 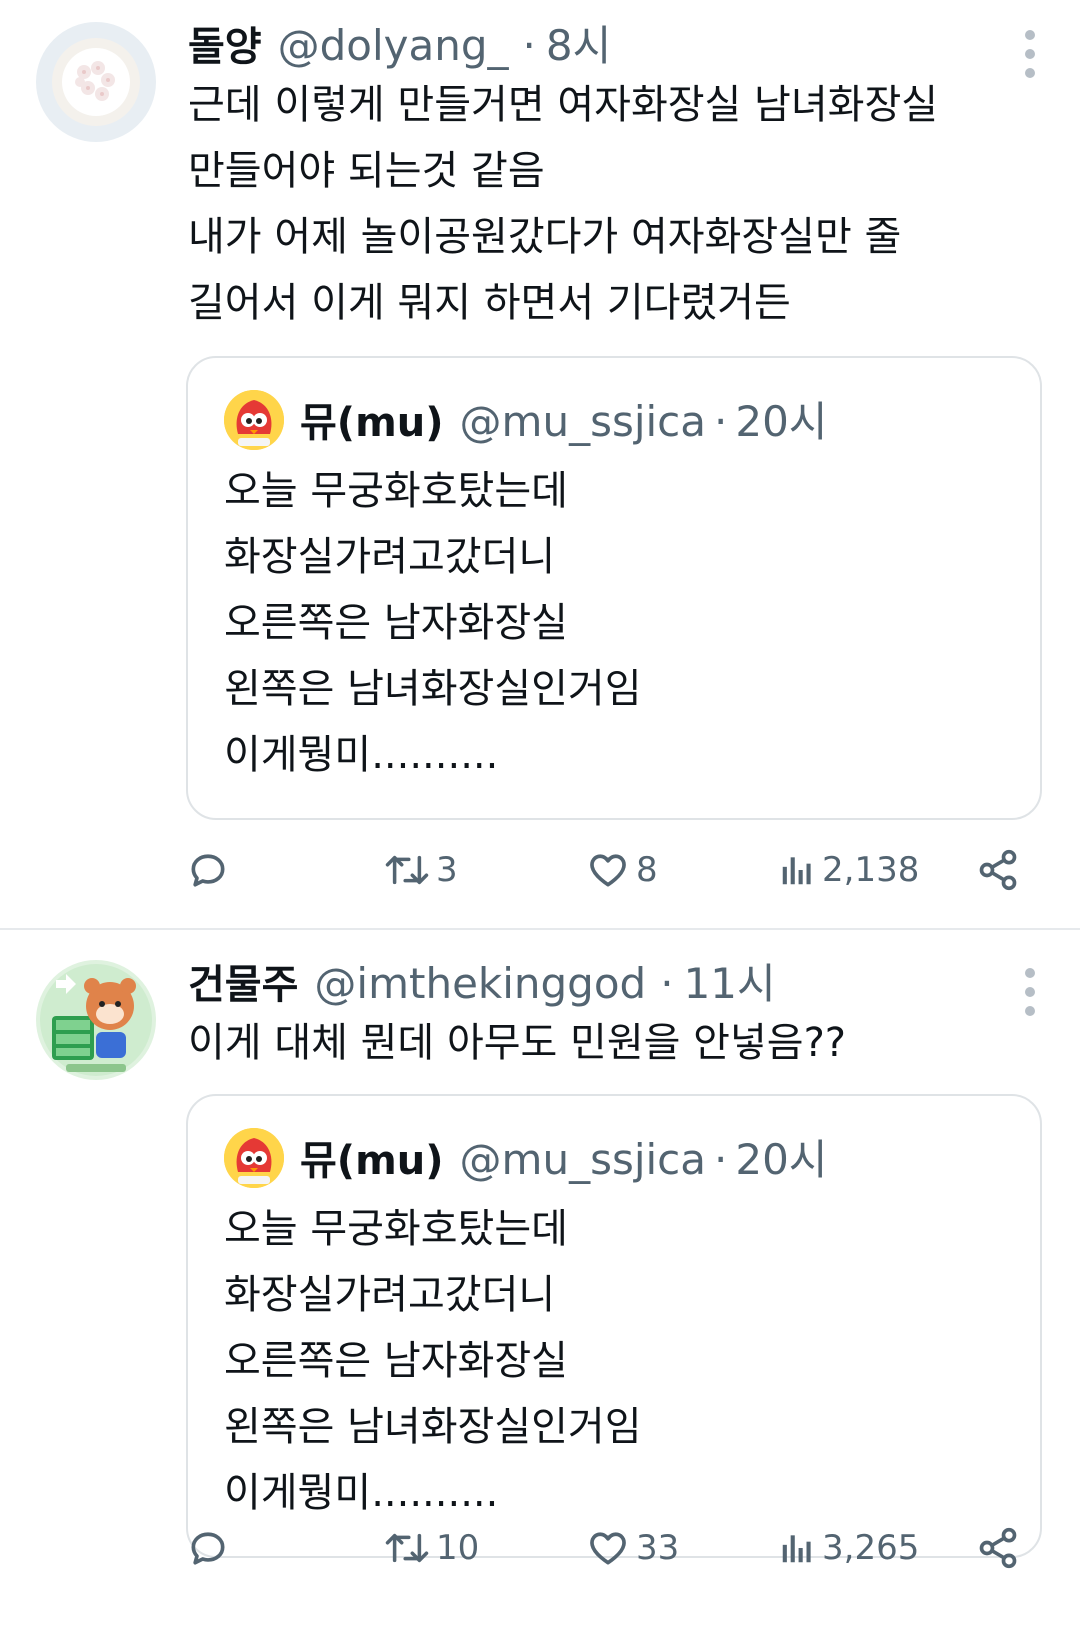 I want to click on tweet-text-line: 이게 대체 뭔데 아무도 민원을 안넣음??, so click(x=517, y=1043).